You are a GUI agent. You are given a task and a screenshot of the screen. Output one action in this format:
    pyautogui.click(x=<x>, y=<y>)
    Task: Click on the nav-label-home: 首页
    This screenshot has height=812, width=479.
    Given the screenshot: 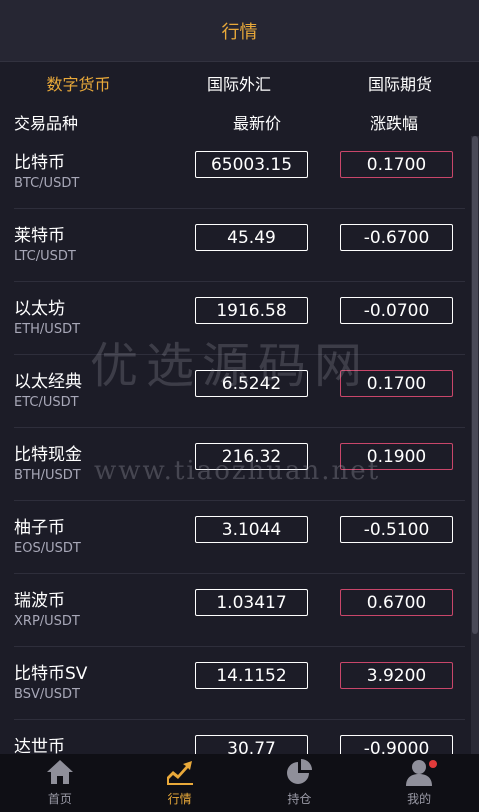 What is the action you would take?
    pyautogui.click(x=59, y=799)
    